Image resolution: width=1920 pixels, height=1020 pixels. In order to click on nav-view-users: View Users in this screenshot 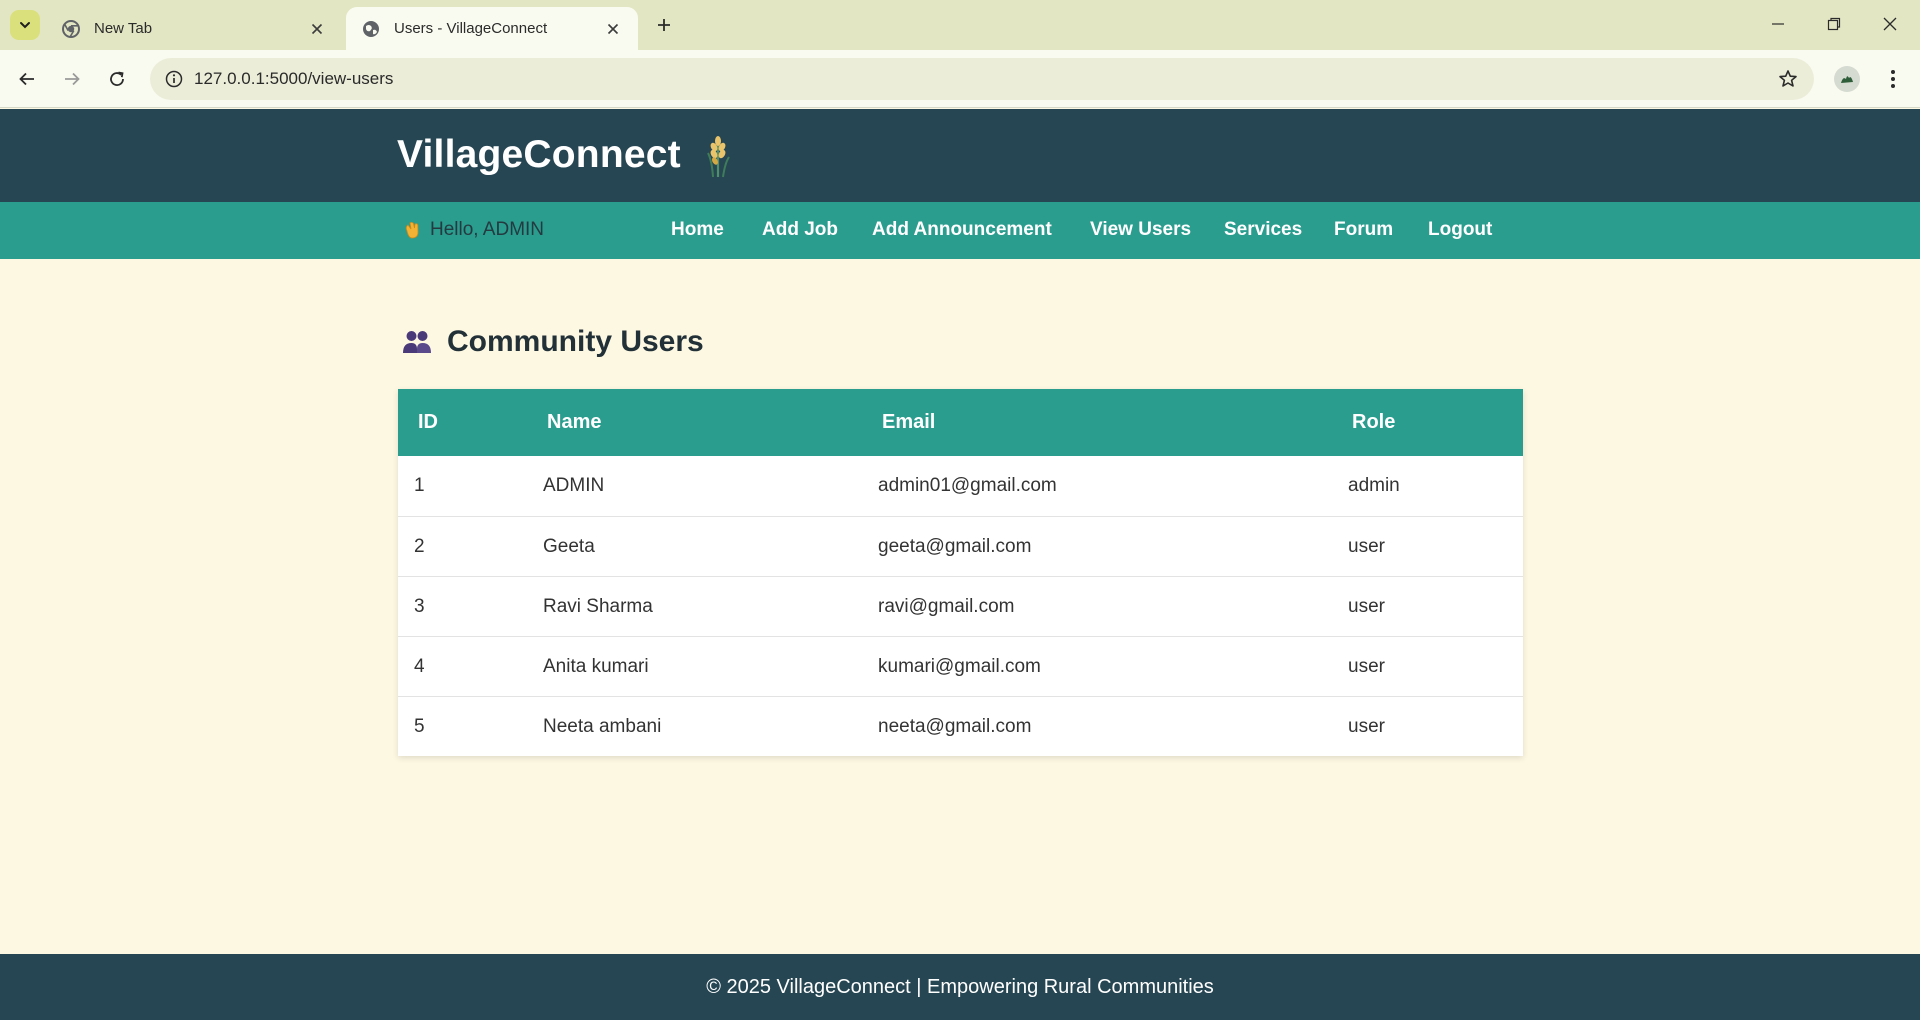, I will do `click(1140, 230)`.